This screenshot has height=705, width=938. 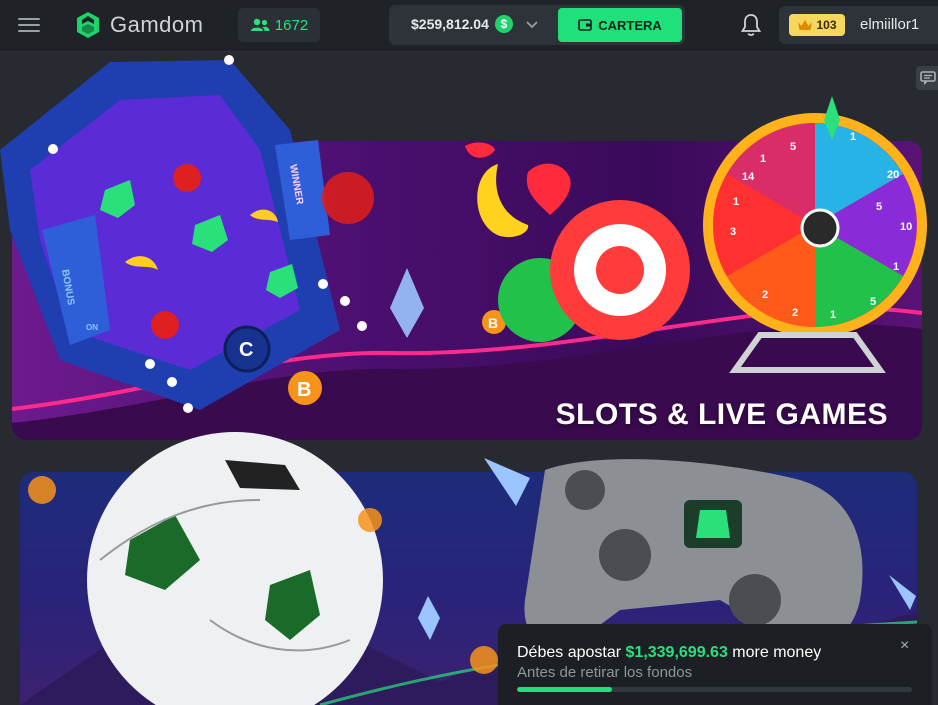 I want to click on wager-message: Débes apostar $1,339,699.63 more money, so click(x=669, y=653).